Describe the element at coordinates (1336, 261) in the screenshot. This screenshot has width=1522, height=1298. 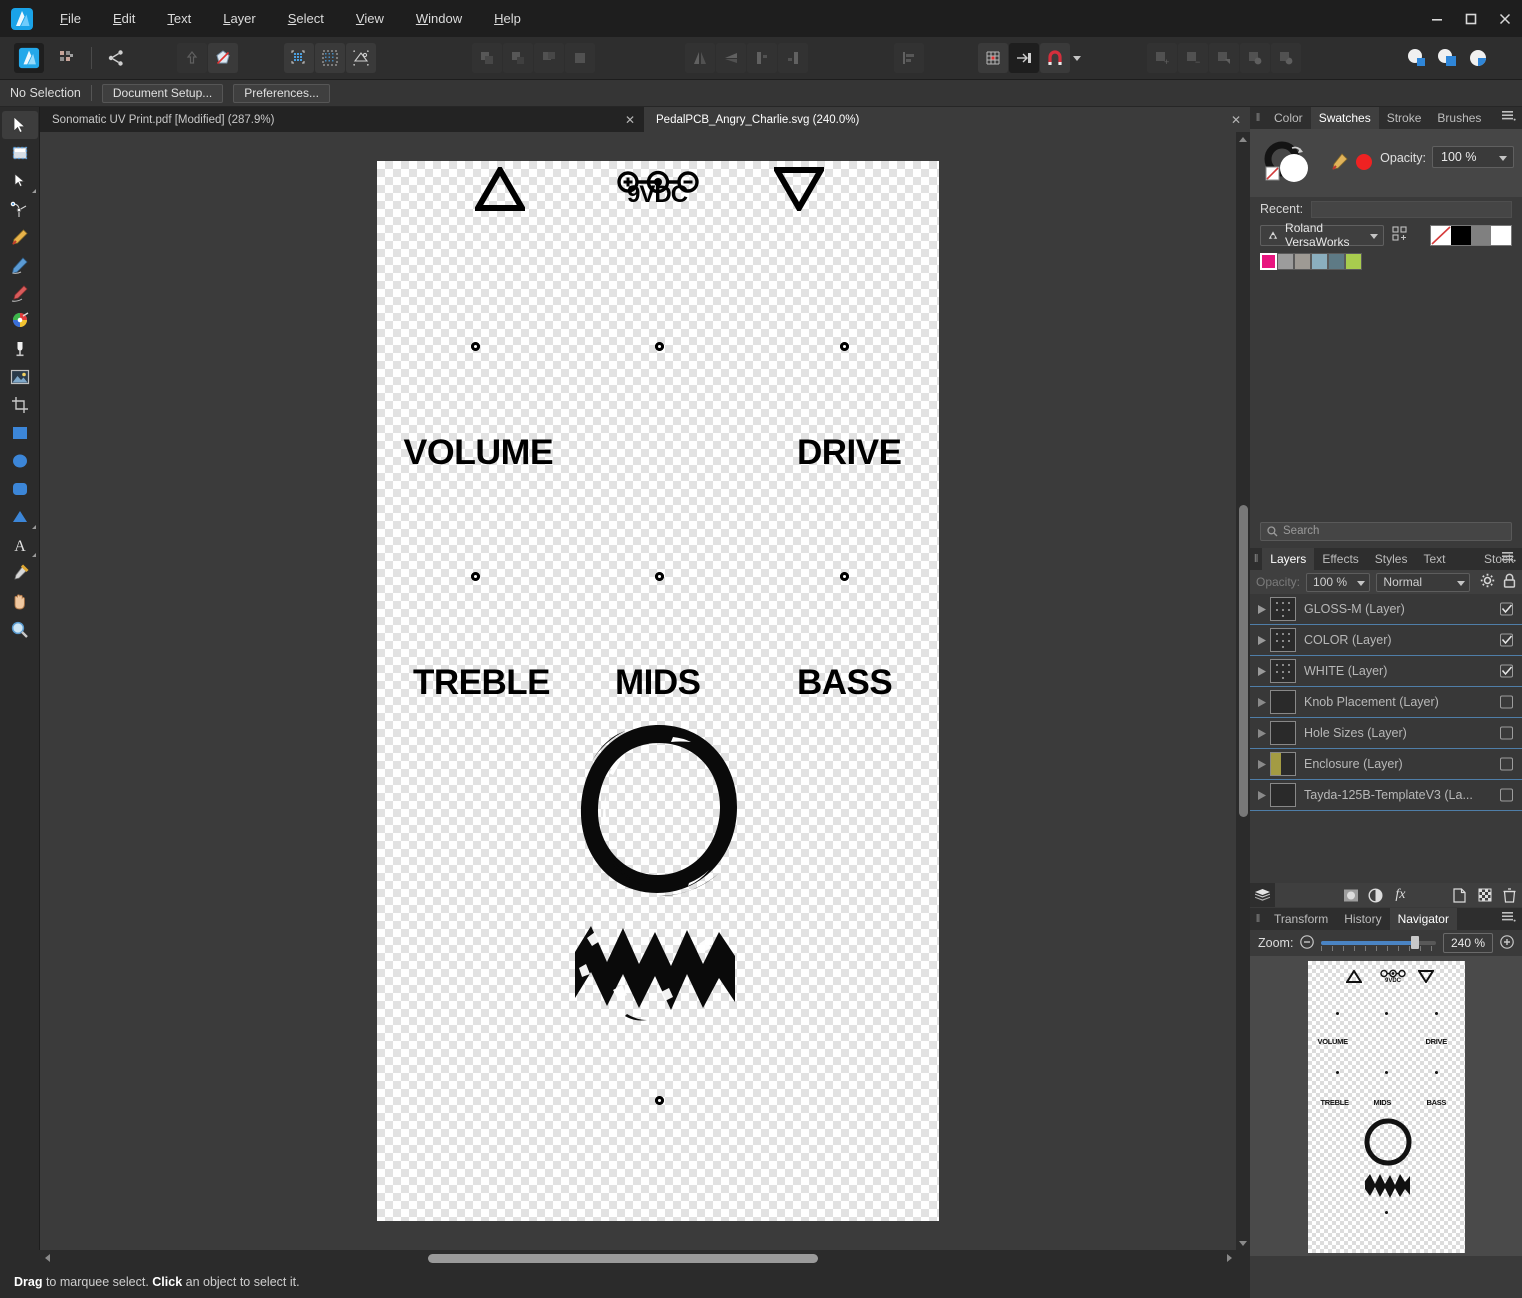
I see `swatch-slate` at that location.